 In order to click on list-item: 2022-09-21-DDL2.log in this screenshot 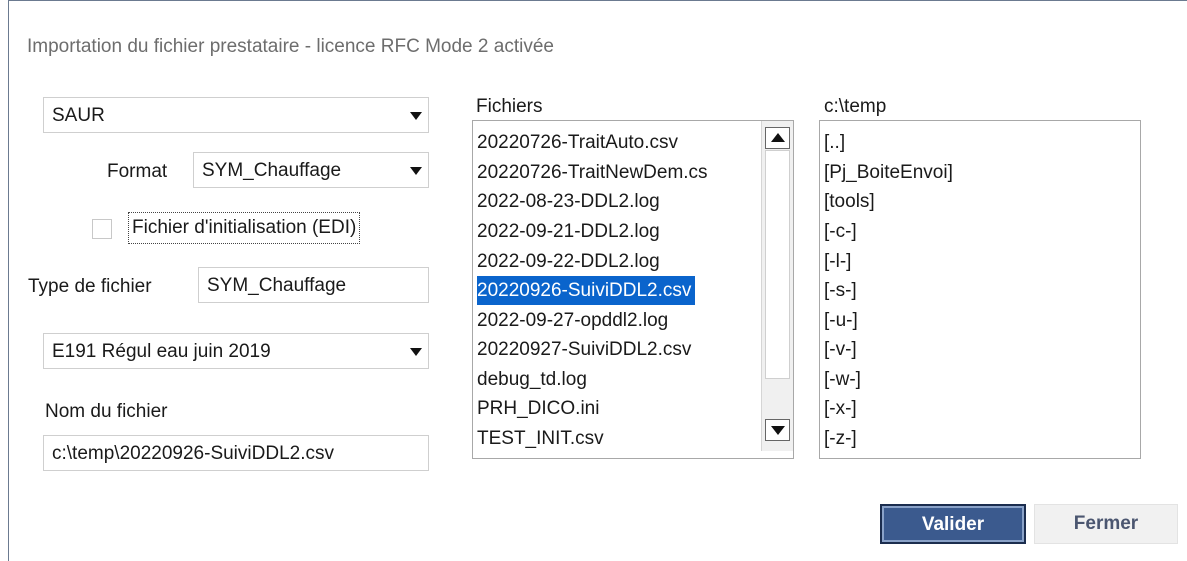, I will do `click(568, 231)`.